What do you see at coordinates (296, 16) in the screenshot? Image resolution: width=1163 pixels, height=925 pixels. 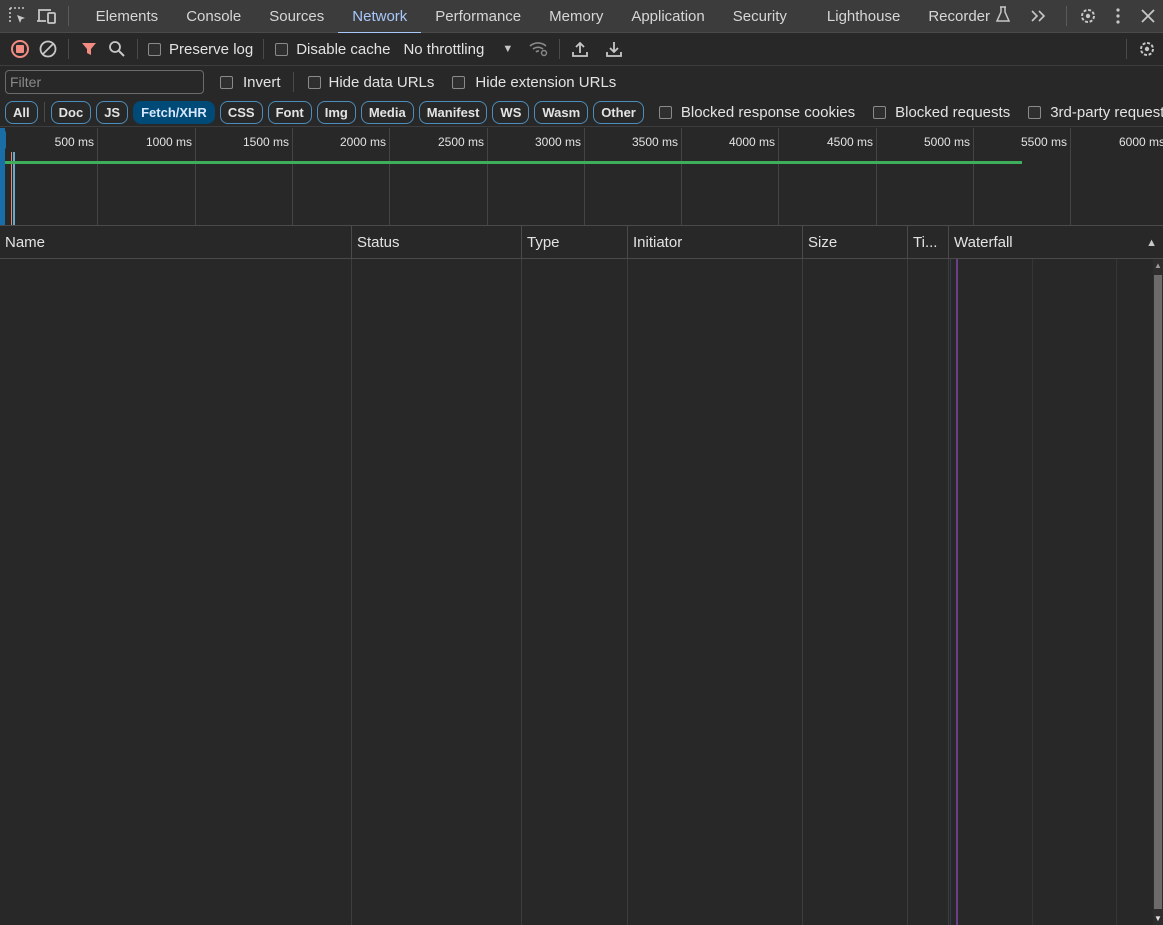 I see `tab-sources: Sources` at bounding box center [296, 16].